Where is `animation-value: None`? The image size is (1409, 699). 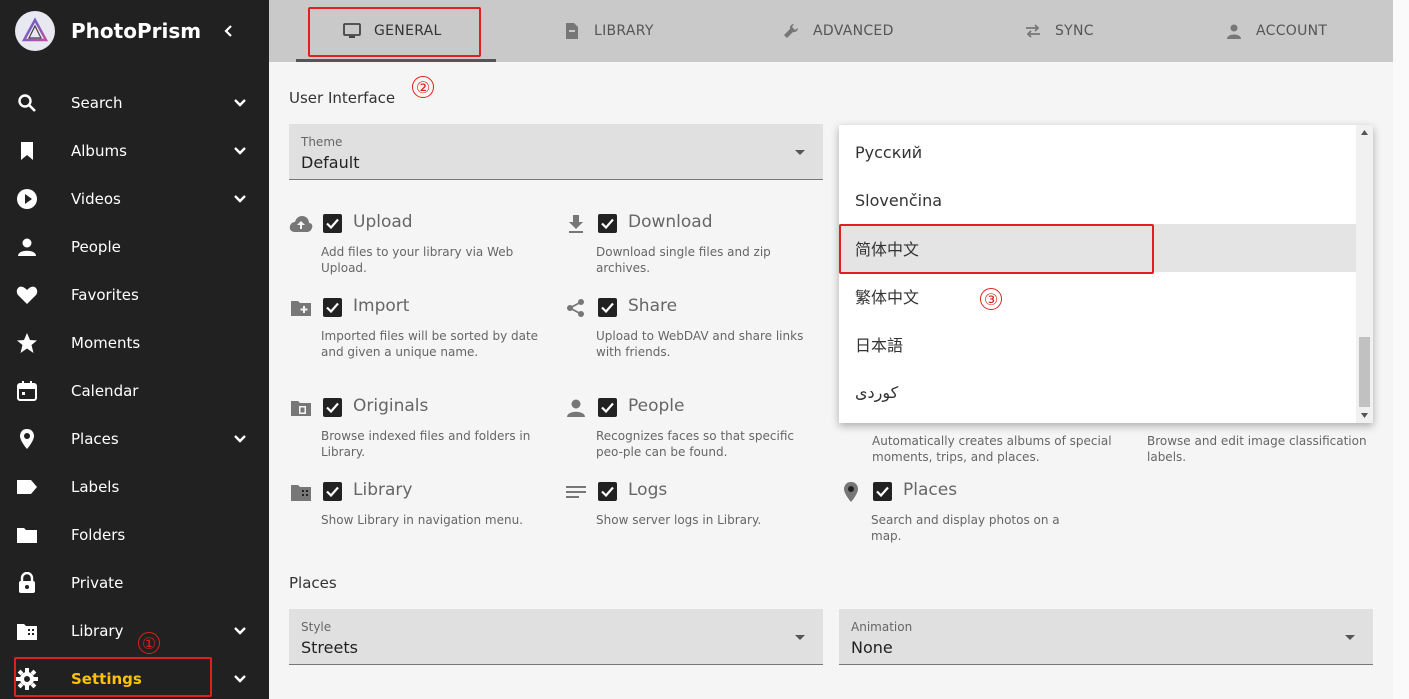
animation-value: None is located at coordinates (872, 647).